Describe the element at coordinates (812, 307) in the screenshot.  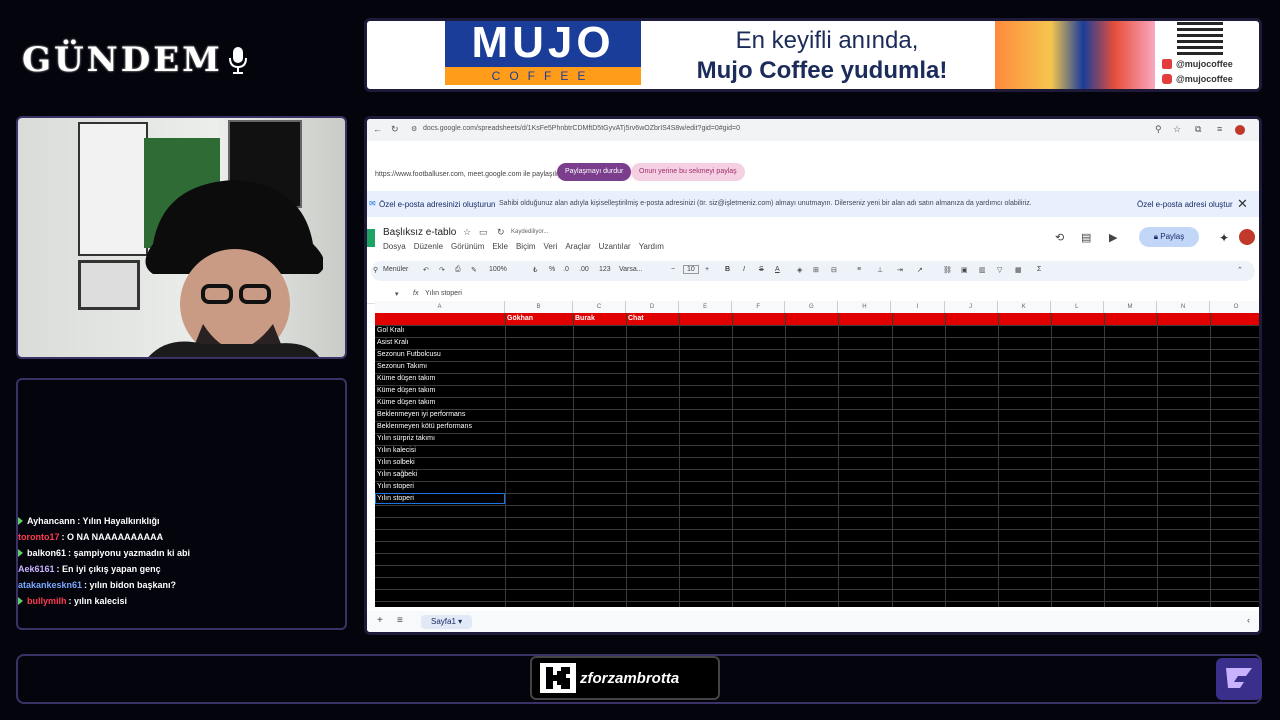
I see `column-header-g: G` at that location.